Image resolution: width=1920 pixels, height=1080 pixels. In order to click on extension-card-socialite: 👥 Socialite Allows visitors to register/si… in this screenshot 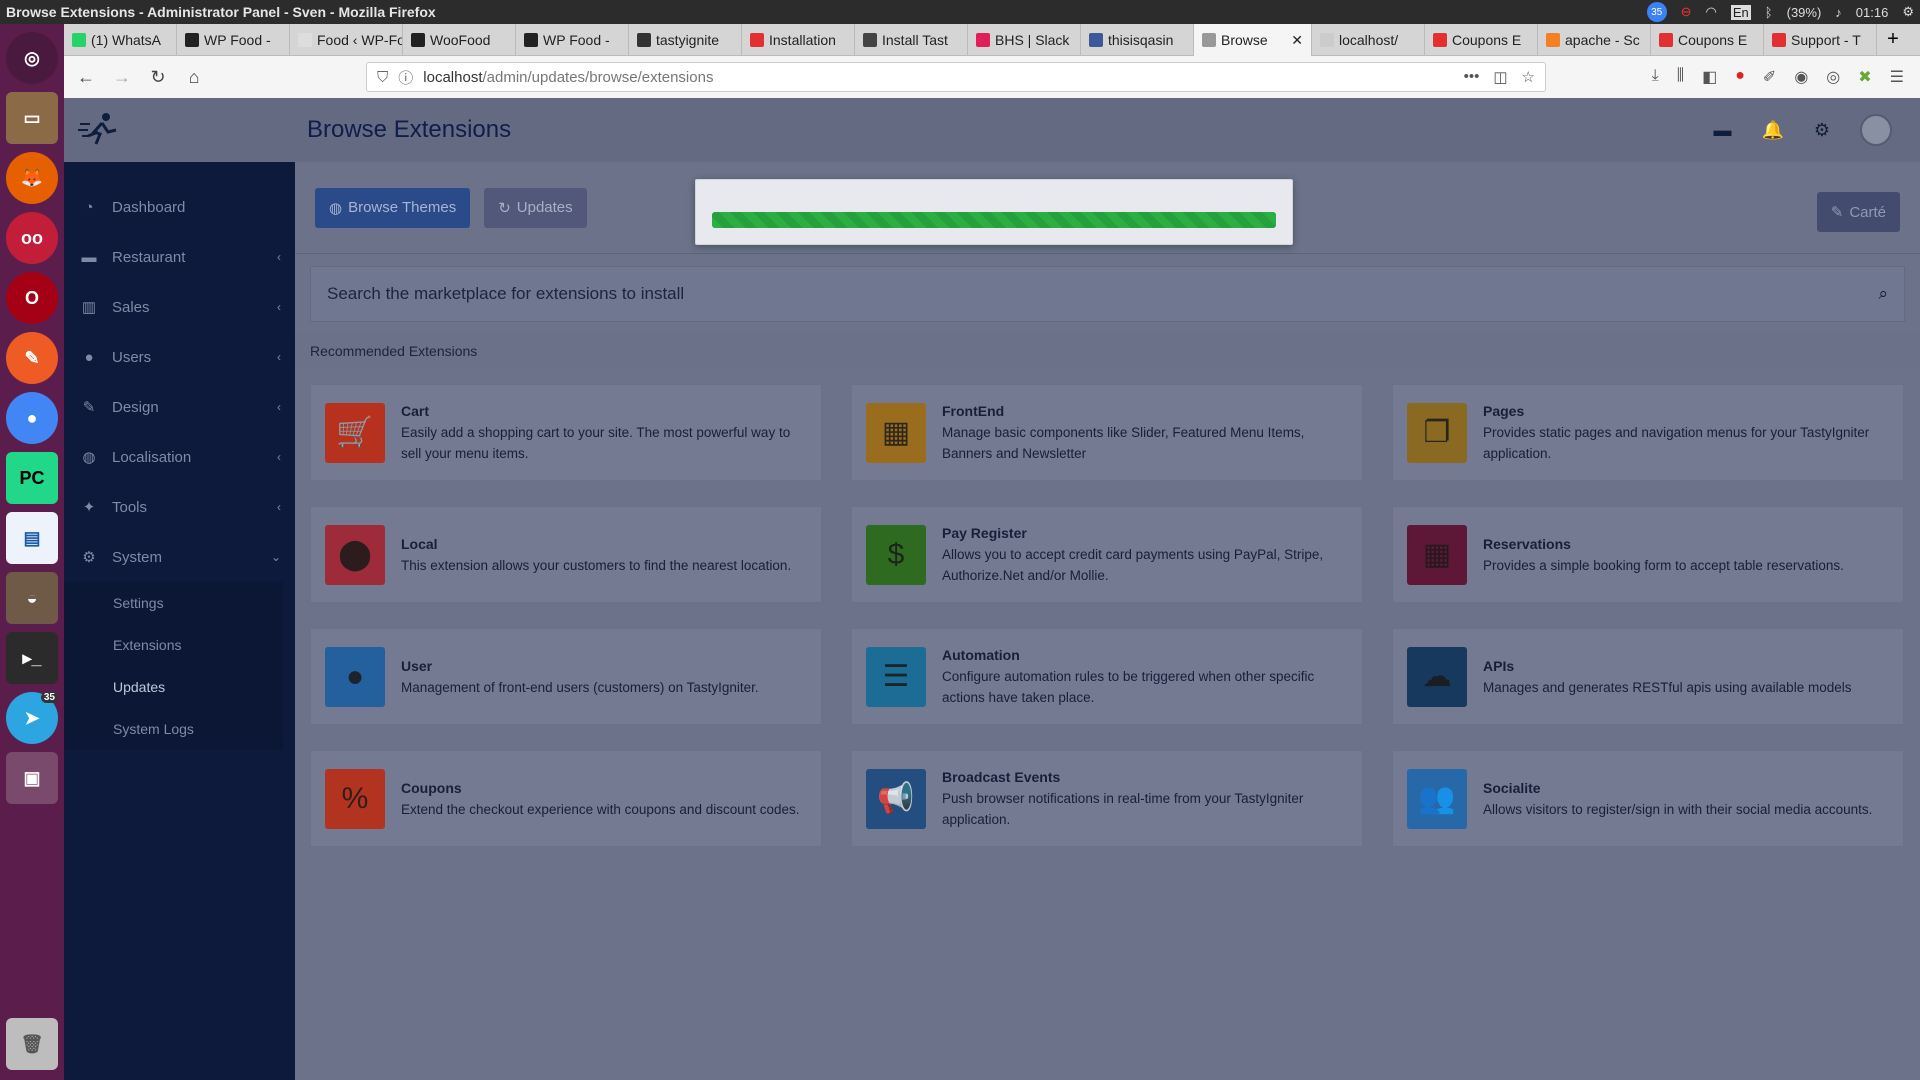, I will do `click(1648, 798)`.